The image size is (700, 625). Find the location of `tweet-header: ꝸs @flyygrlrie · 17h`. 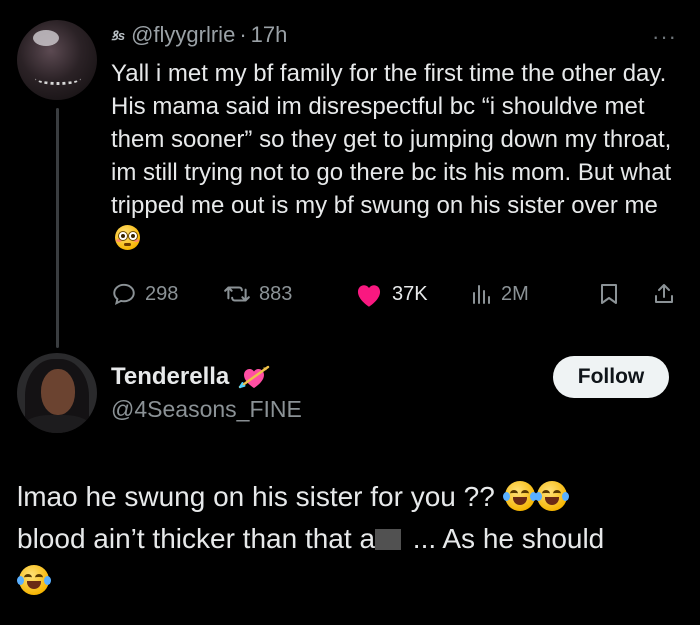

tweet-header: ꝸs @flyygrlrie · 17h is located at coordinates (199, 35).